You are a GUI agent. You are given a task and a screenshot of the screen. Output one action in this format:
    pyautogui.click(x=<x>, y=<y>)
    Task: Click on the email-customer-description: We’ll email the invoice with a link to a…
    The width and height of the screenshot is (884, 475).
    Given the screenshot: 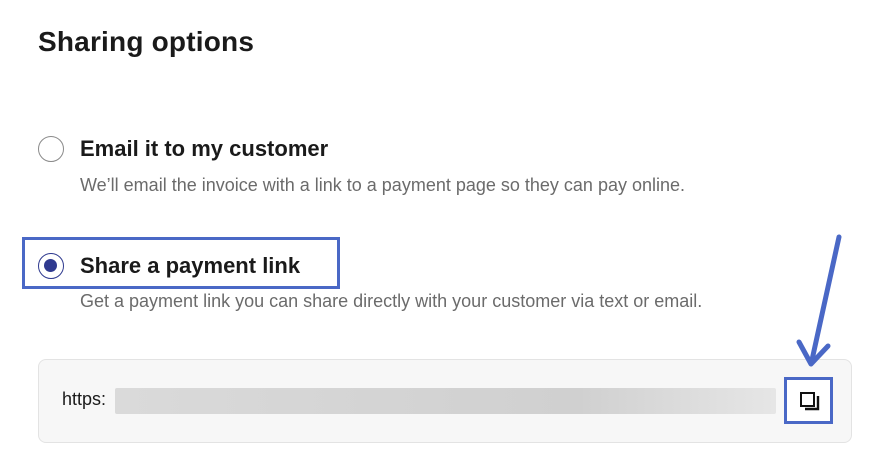 What is the action you would take?
    pyautogui.click(x=383, y=185)
    